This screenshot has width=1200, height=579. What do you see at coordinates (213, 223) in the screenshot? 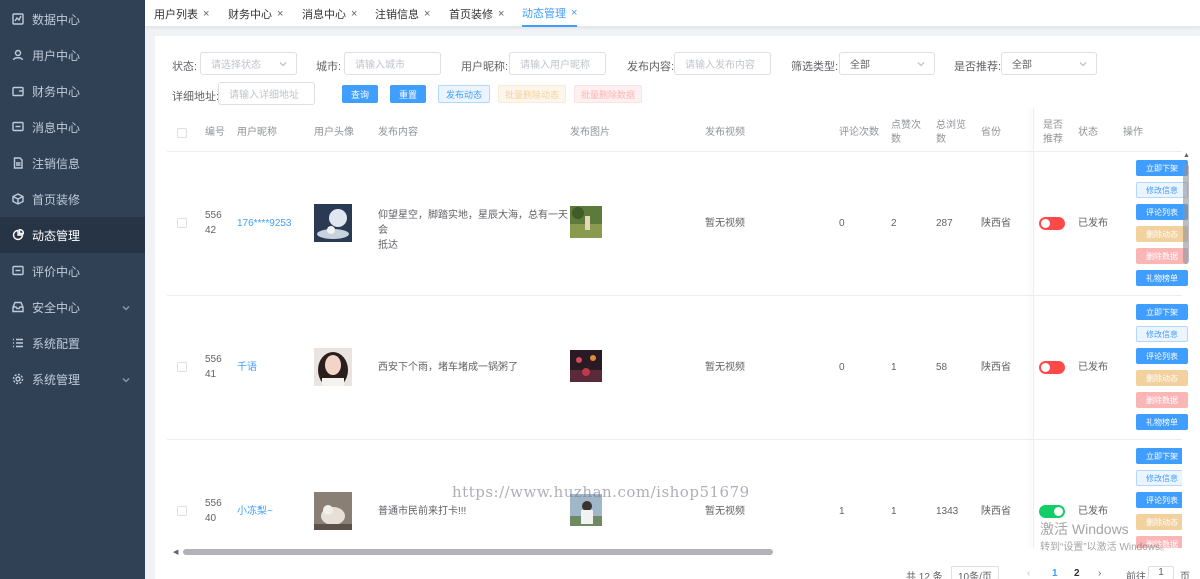
I see `post-id: 556 42` at bounding box center [213, 223].